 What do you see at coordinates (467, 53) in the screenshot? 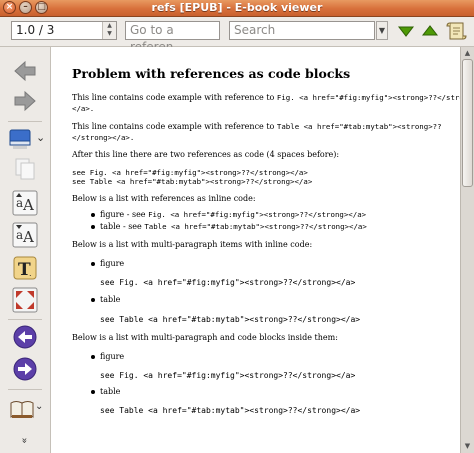
I see `scroll-up-button: ▲` at bounding box center [467, 53].